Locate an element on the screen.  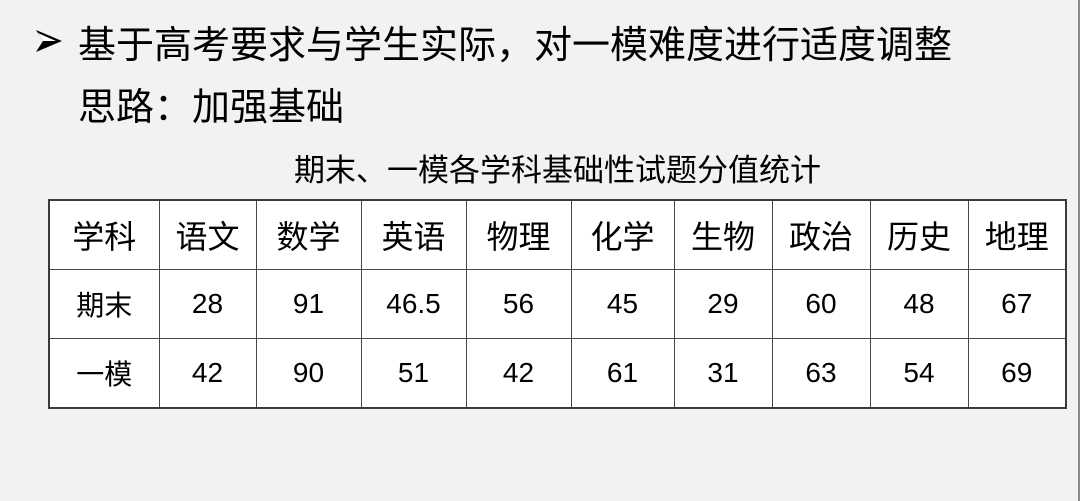
table-cell: 46.5 is located at coordinates (413, 304).